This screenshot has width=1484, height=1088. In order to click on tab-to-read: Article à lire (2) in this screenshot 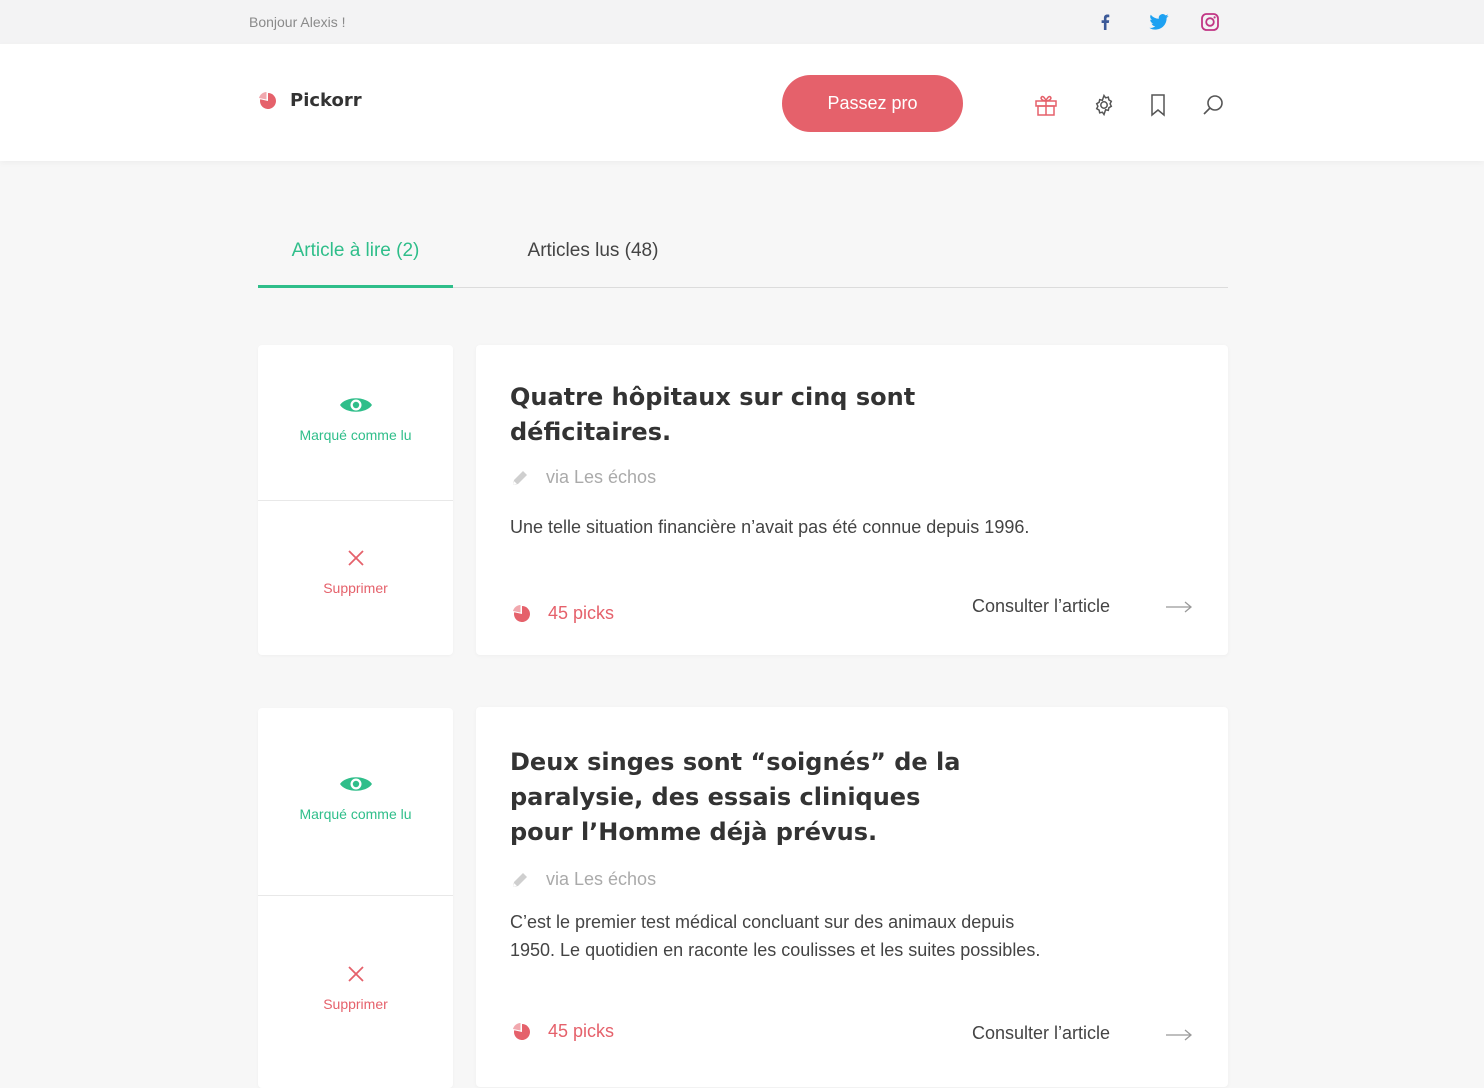, I will do `click(355, 258)`.